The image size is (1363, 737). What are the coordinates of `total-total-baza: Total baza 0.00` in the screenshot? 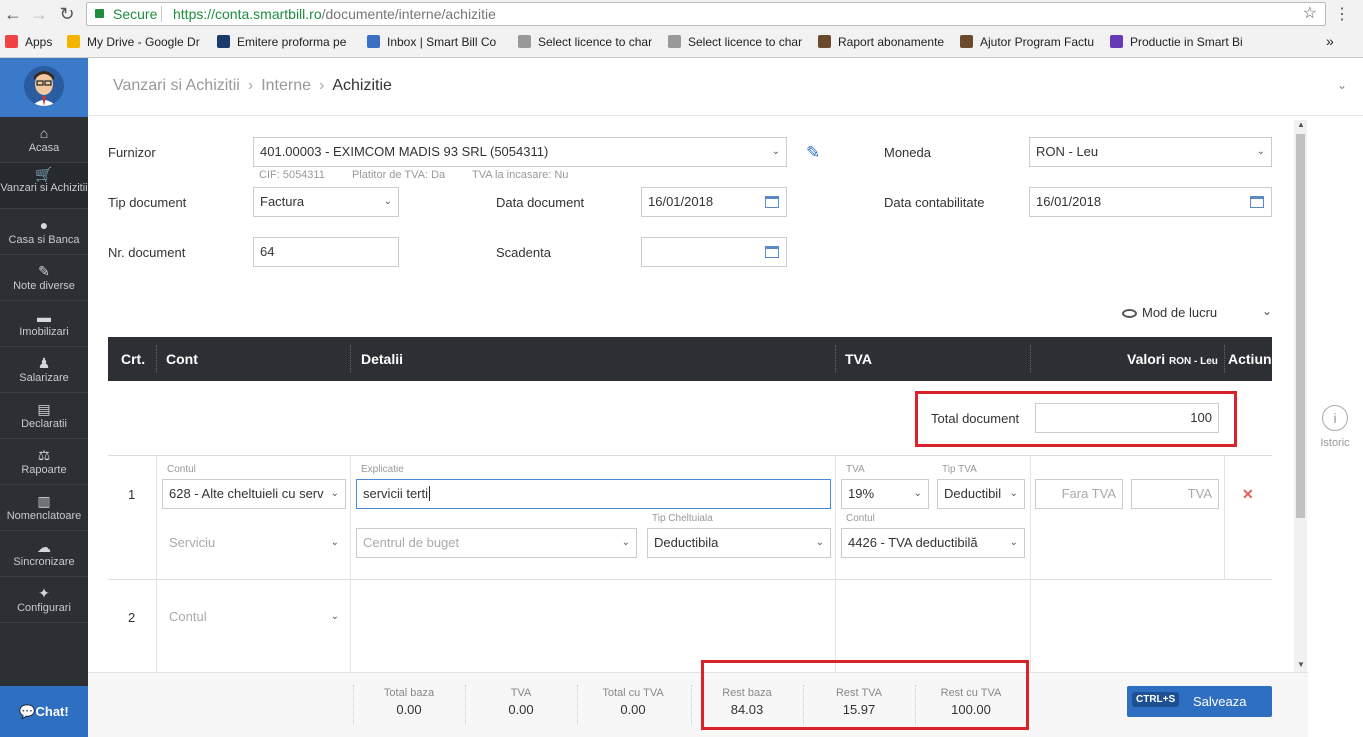 It's located at (409, 702).